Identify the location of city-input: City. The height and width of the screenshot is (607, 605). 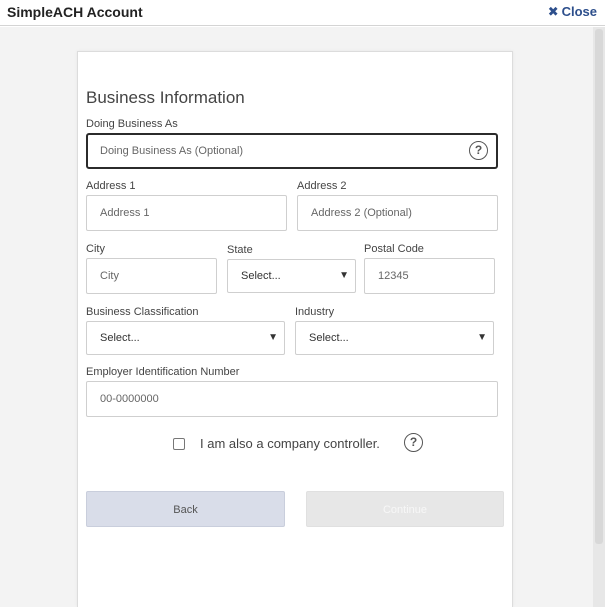
(151, 276).